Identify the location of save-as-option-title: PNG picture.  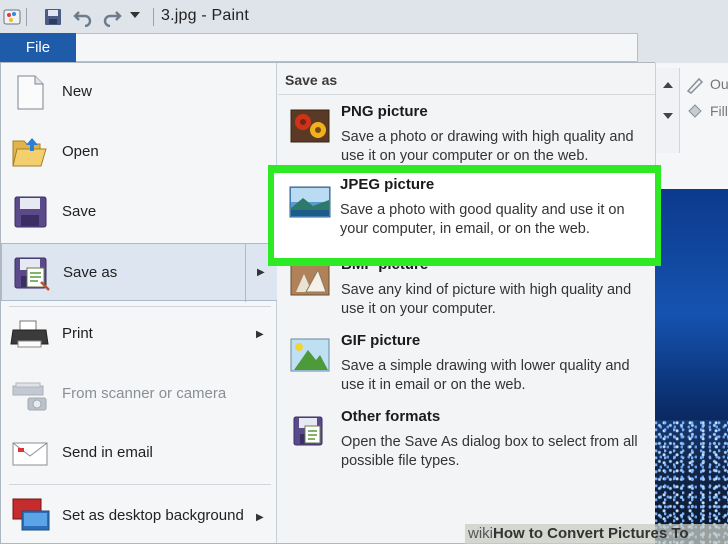
(384, 111).